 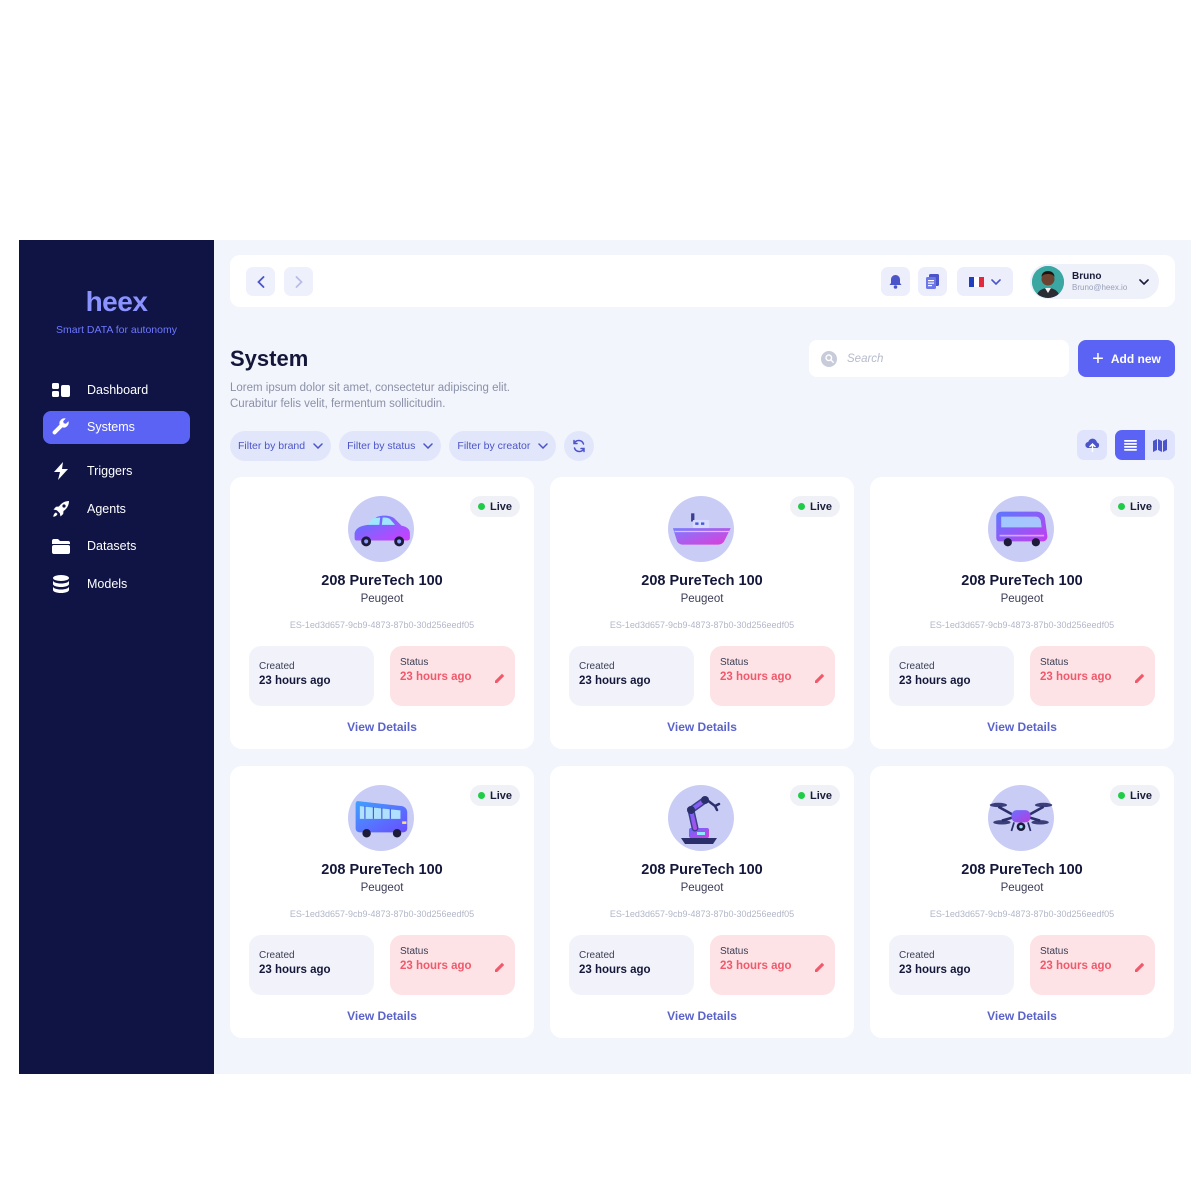 I want to click on sidebar-item-label: Systems, so click(x=111, y=427).